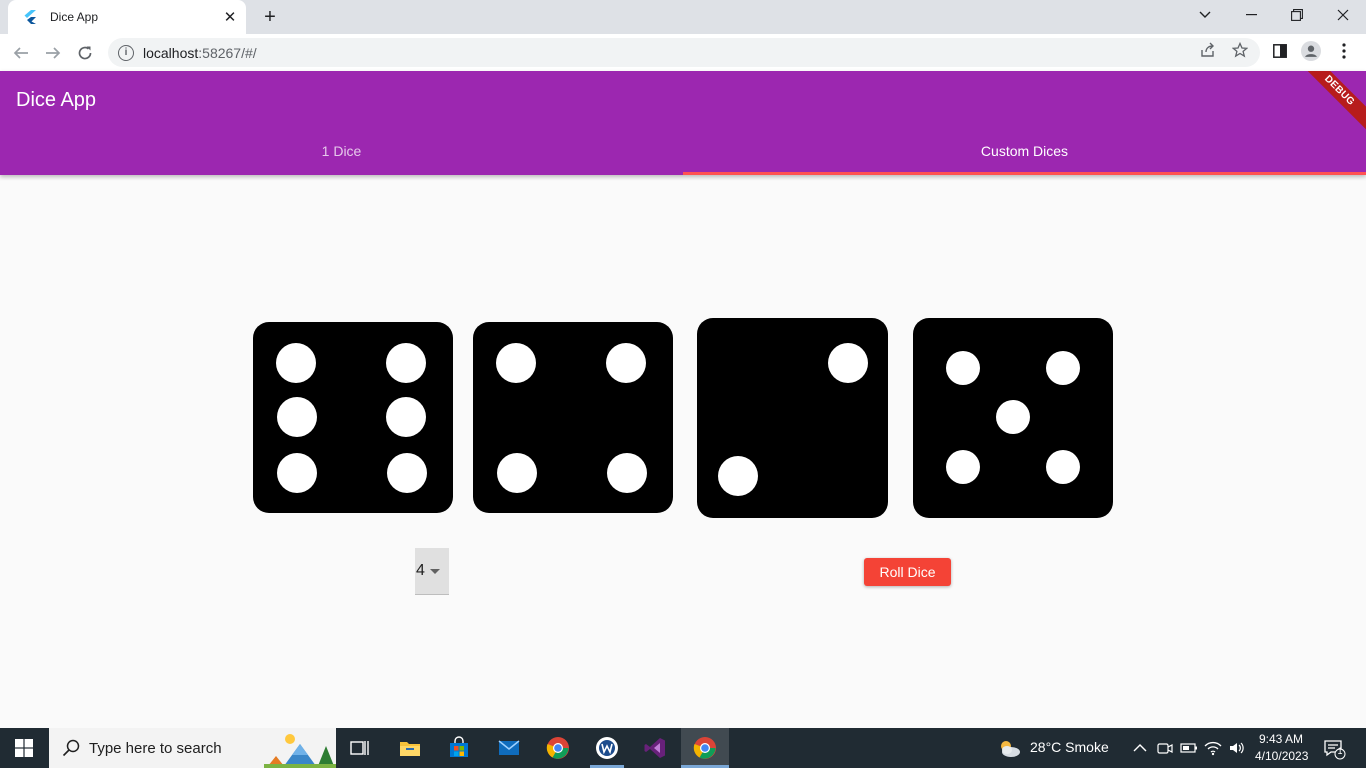 This screenshot has width=1366, height=768. Describe the element at coordinates (127, 17) in the screenshot. I see `browser-tab: Dice App ✕` at that location.